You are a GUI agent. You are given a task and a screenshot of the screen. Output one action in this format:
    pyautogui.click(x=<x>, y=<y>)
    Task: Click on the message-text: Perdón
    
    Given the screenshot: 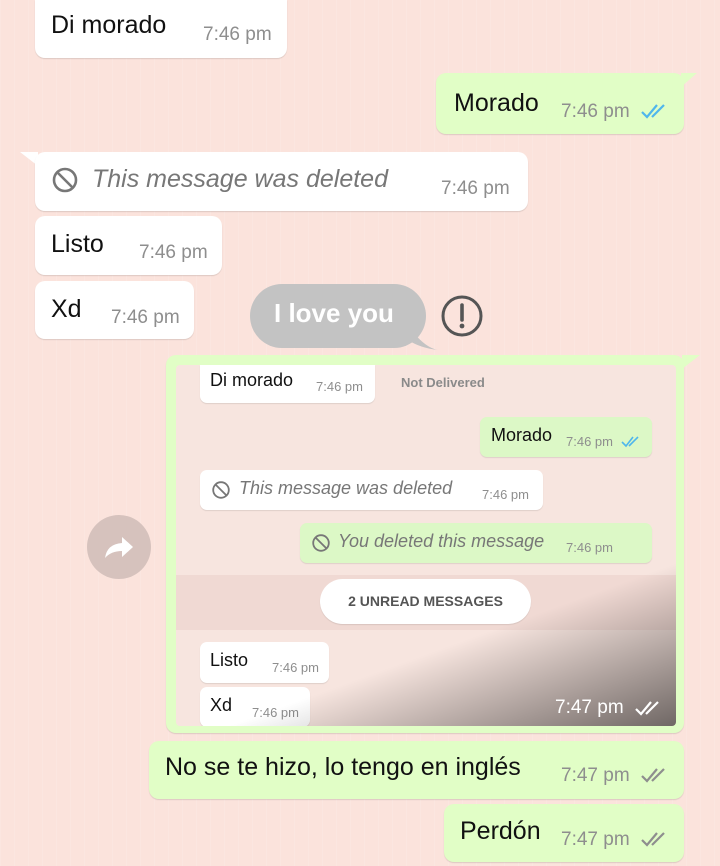 What is the action you would take?
    pyautogui.click(x=500, y=831)
    